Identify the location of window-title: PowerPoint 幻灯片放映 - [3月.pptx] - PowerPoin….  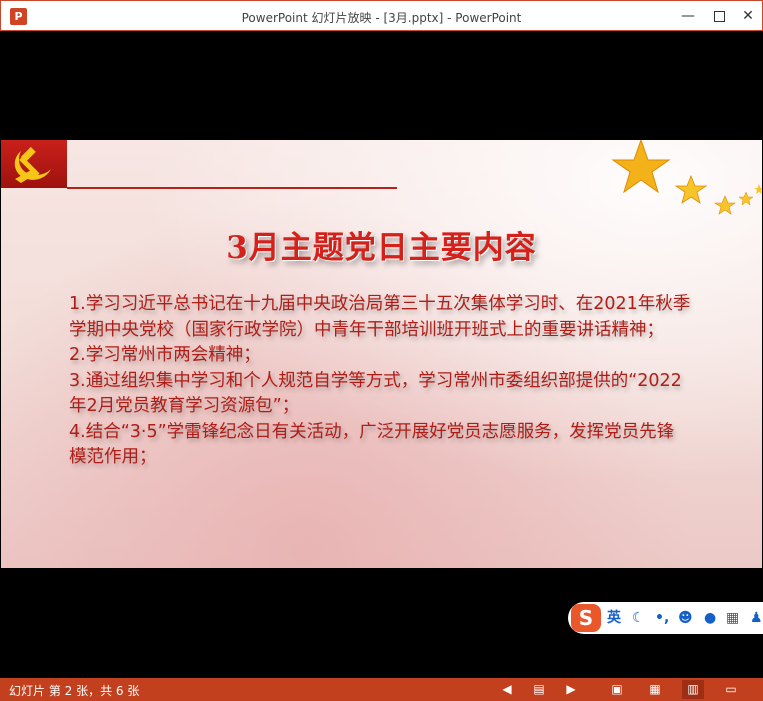
(381, 18).